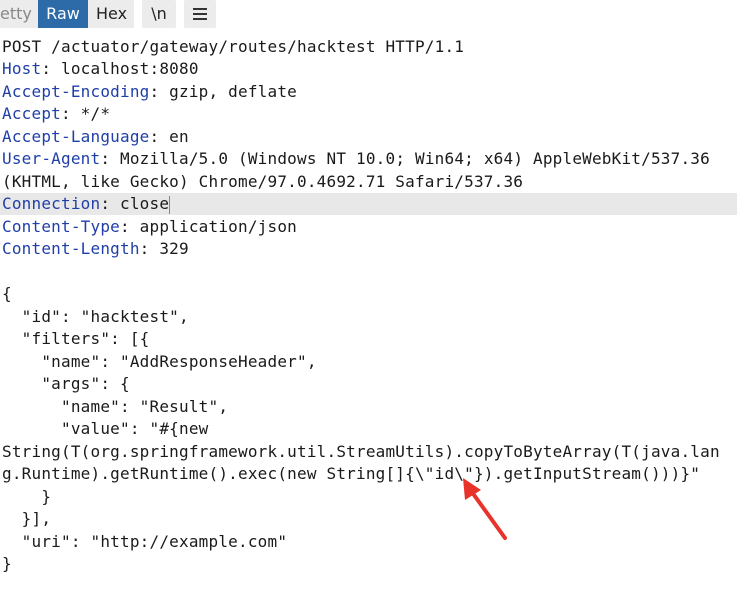 This screenshot has width=737, height=595. I want to click on body-line: "filters": [{, so click(76, 338).